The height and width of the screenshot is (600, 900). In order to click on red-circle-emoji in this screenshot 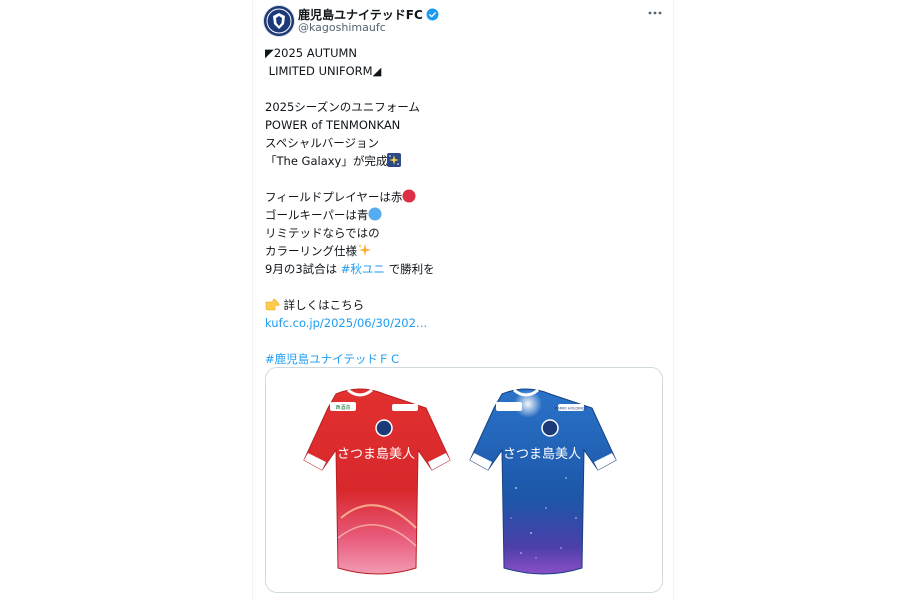, I will do `click(409, 196)`.